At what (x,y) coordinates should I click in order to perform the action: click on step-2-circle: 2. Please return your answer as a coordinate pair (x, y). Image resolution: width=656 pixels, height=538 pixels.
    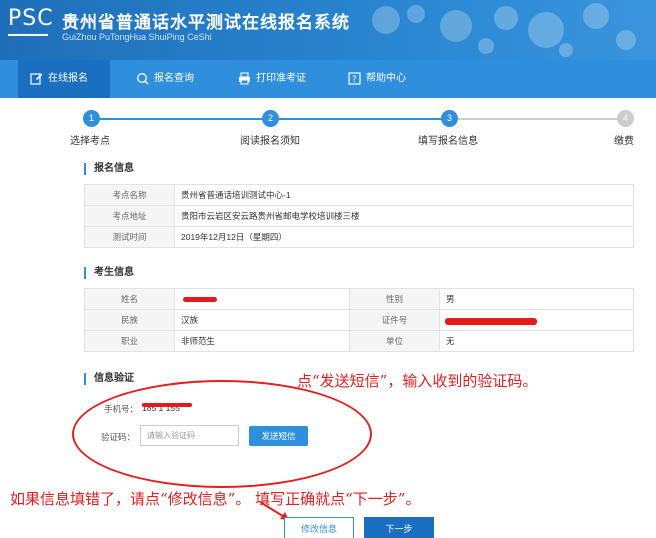
    Looking at the image, I should click on (270, 118).